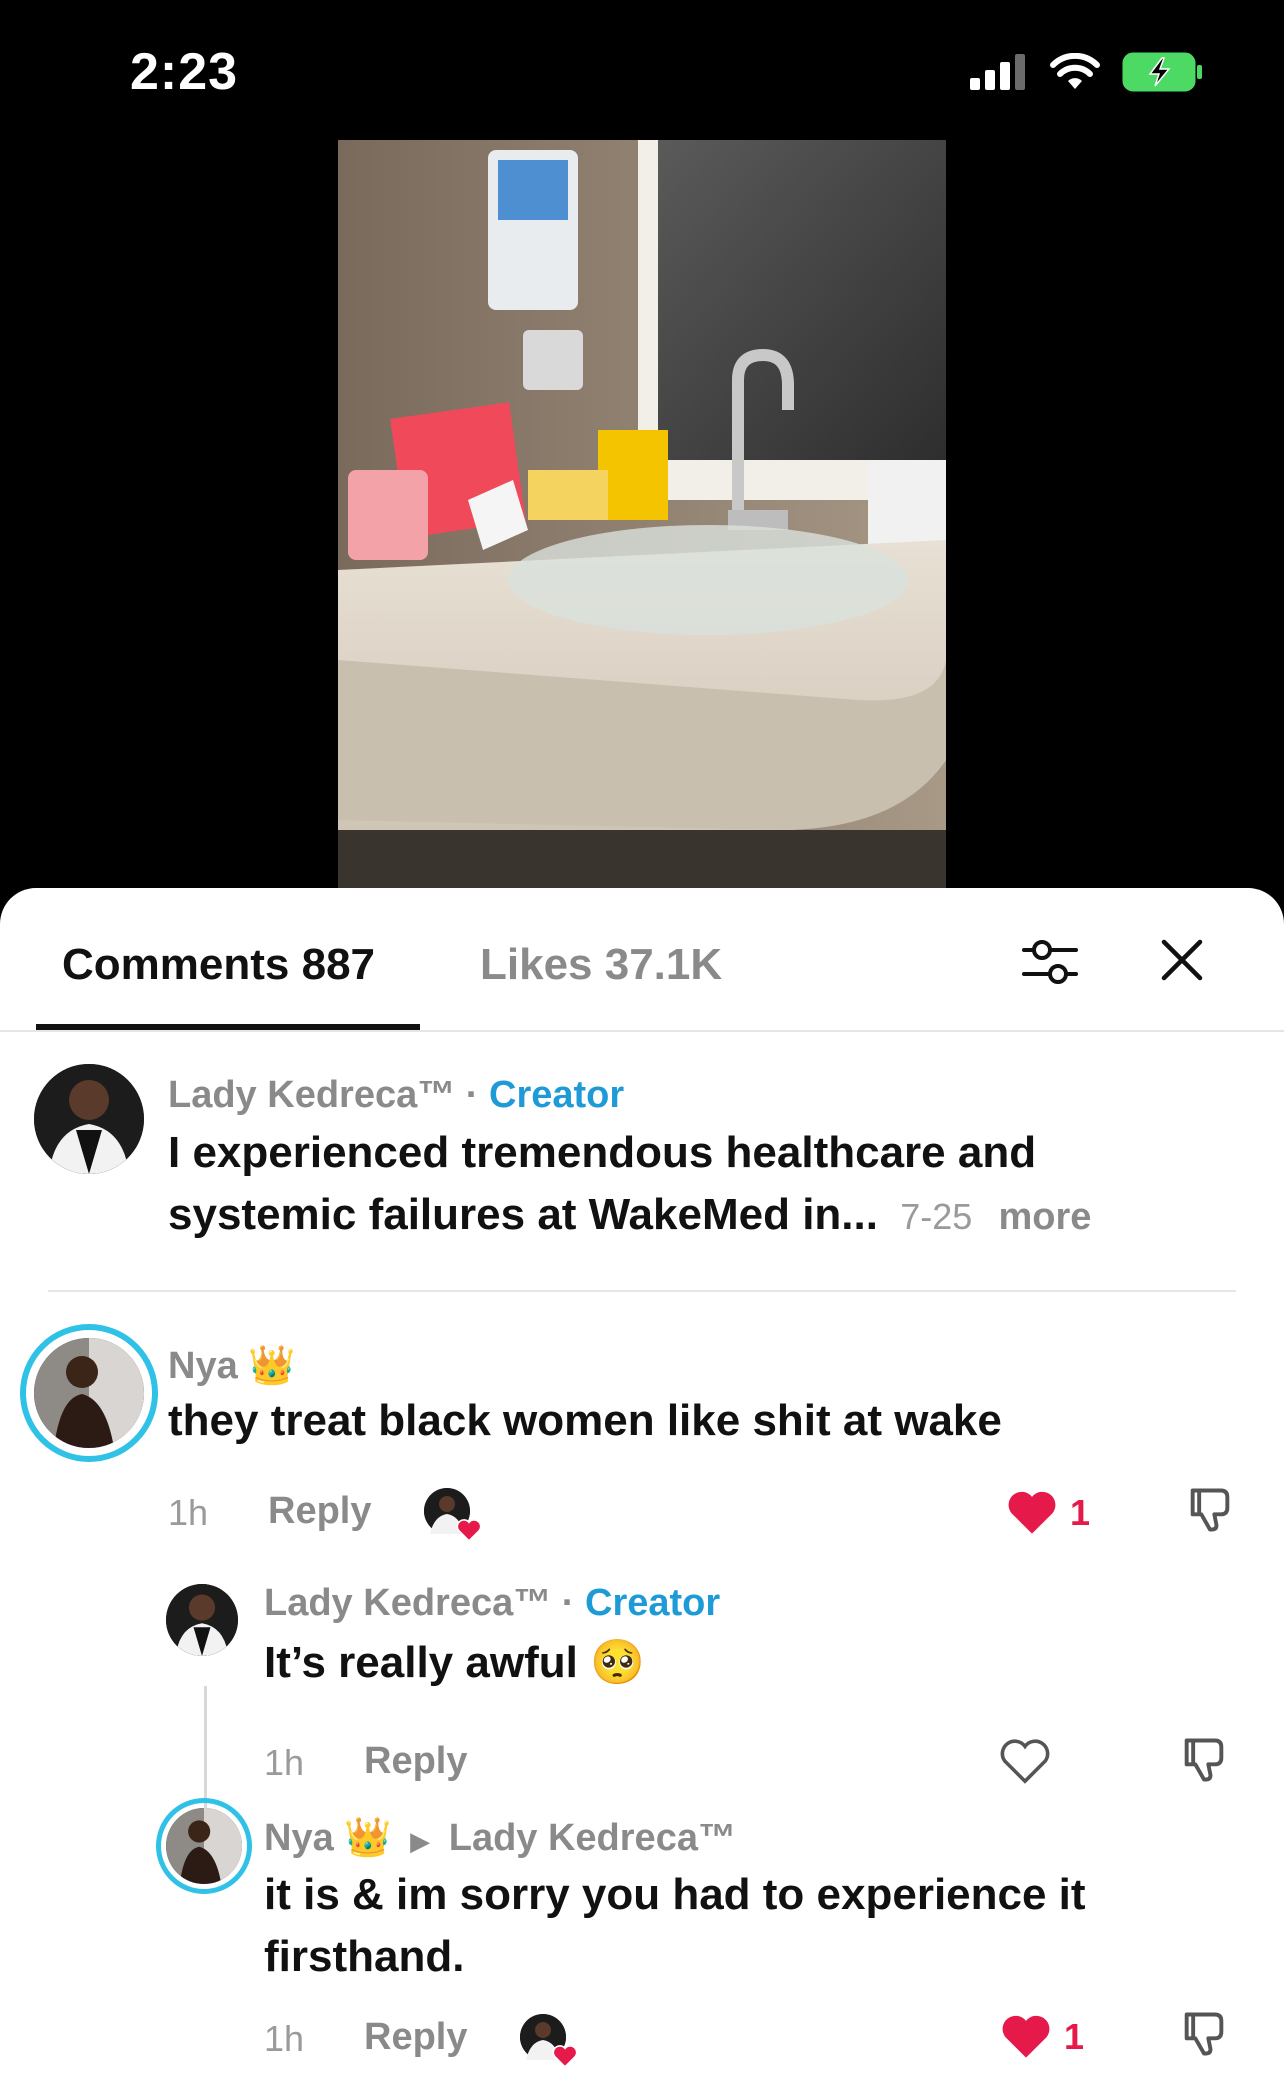  Describe the element at coordinates (218, 965) in the screenshot. I see `tab-comments: Comments 887` at that location.